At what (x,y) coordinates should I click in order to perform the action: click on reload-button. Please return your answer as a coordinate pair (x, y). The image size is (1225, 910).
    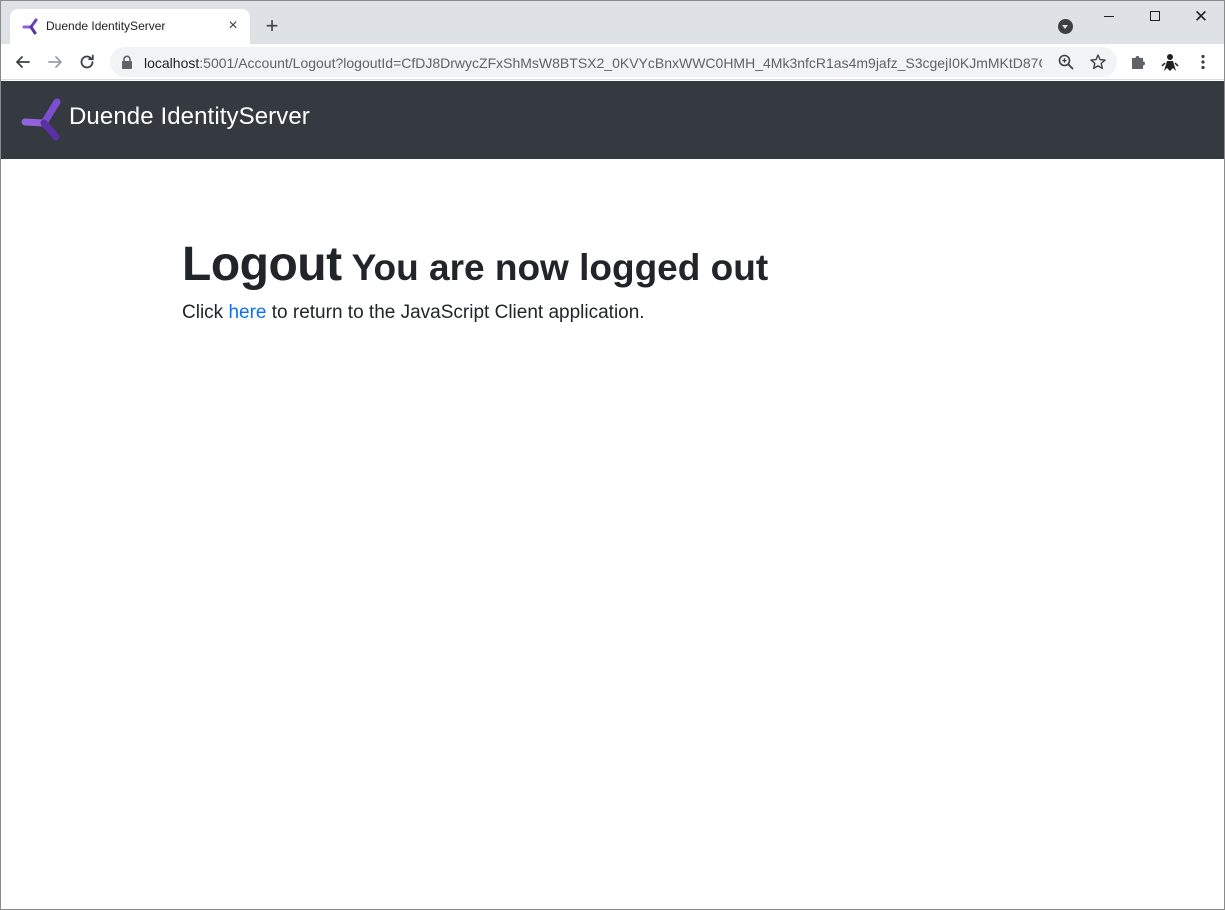
    Looking at the image, I should click on (87, 62).